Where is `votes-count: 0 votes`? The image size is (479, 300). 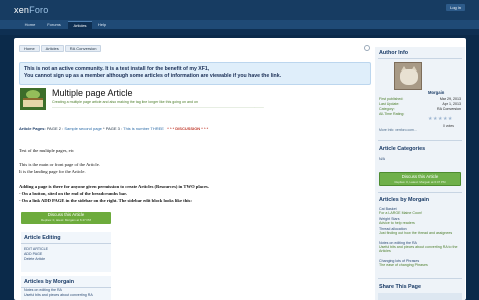 votes-count: 0 votes is located at coordinates (448, 126).